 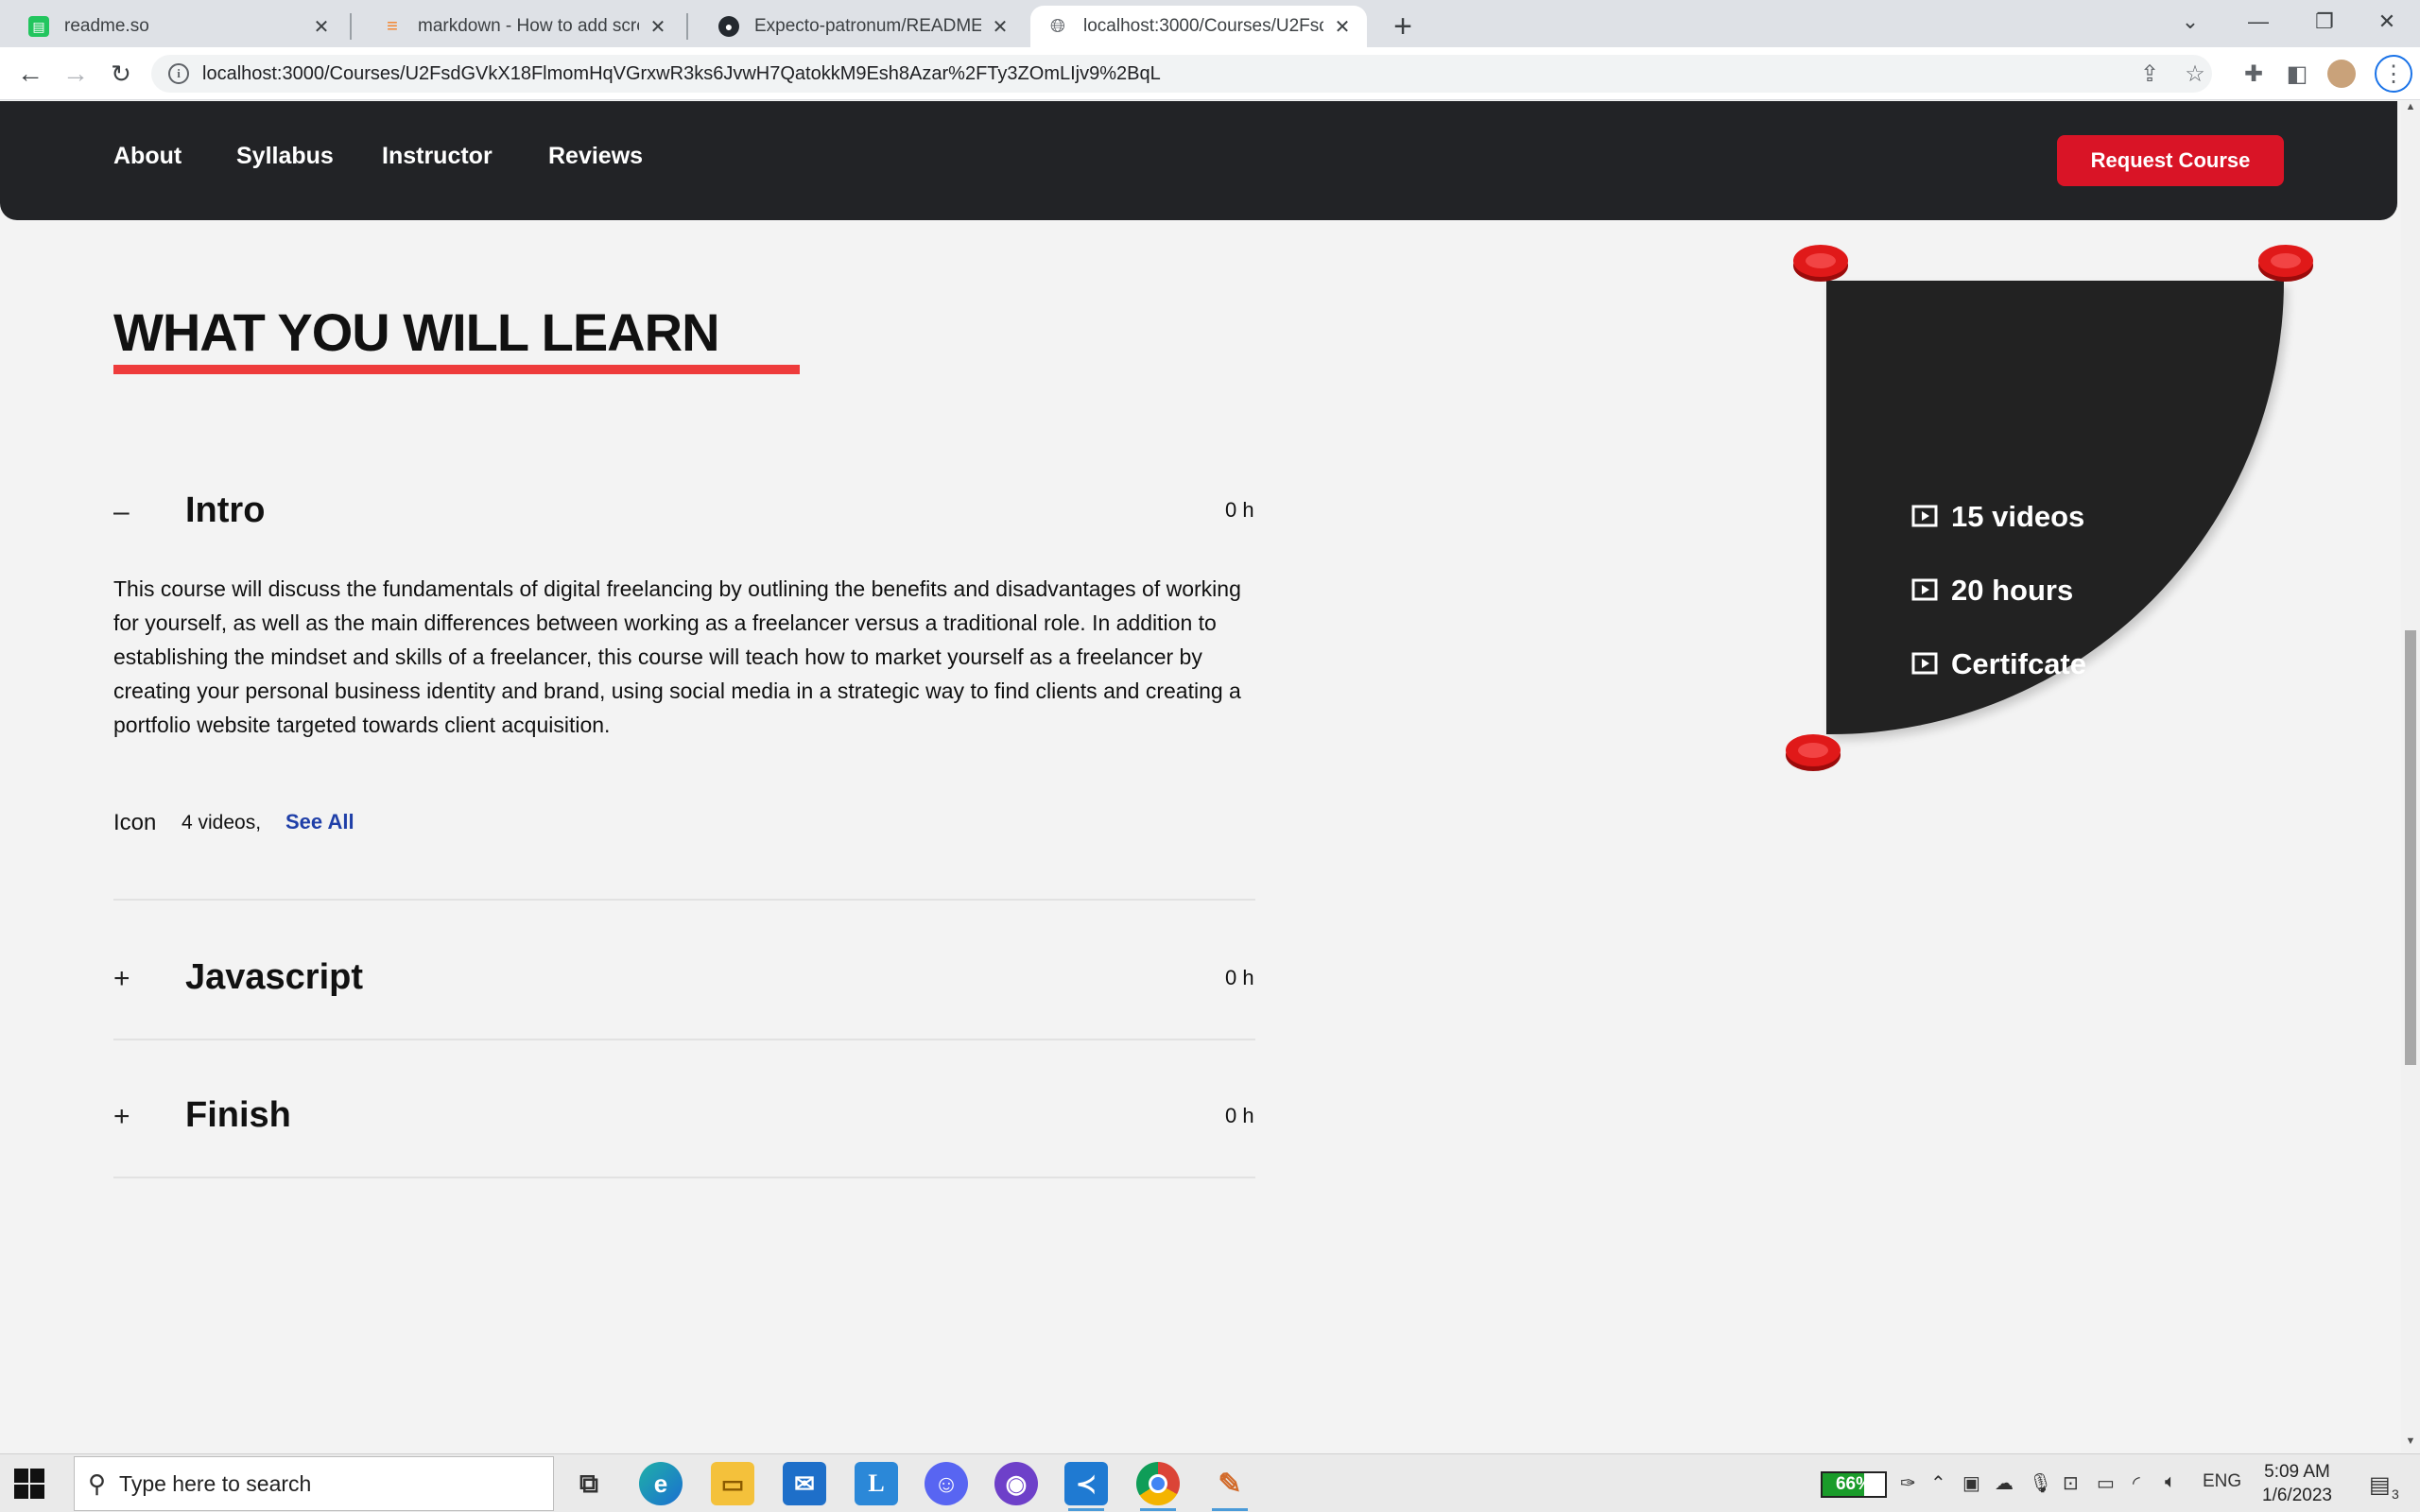 What do you see at coordinates (2394, 74) in the screenshot?
I see `chrome-menu-icon: ⋮` at bounding box center [2394, 74].